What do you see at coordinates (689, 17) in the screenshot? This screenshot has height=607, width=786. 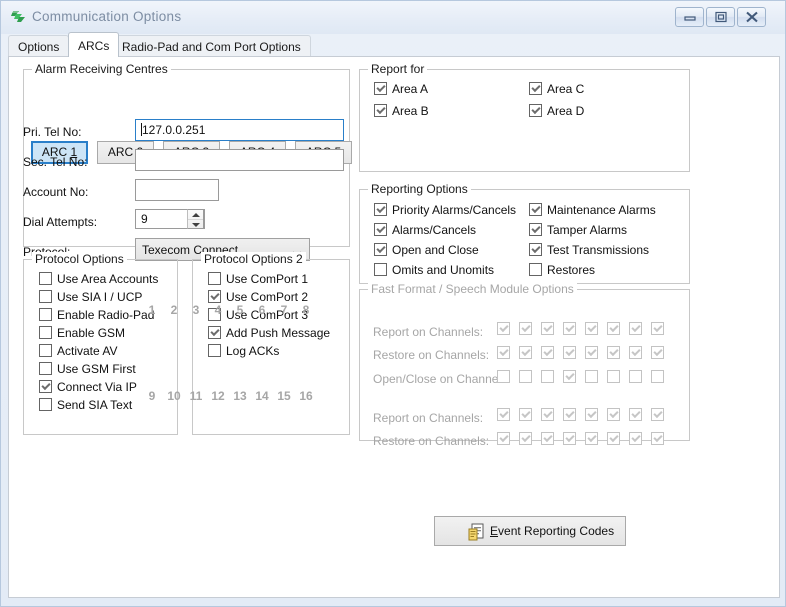 I see `minimize-icon` at bounding box center [689, 17].